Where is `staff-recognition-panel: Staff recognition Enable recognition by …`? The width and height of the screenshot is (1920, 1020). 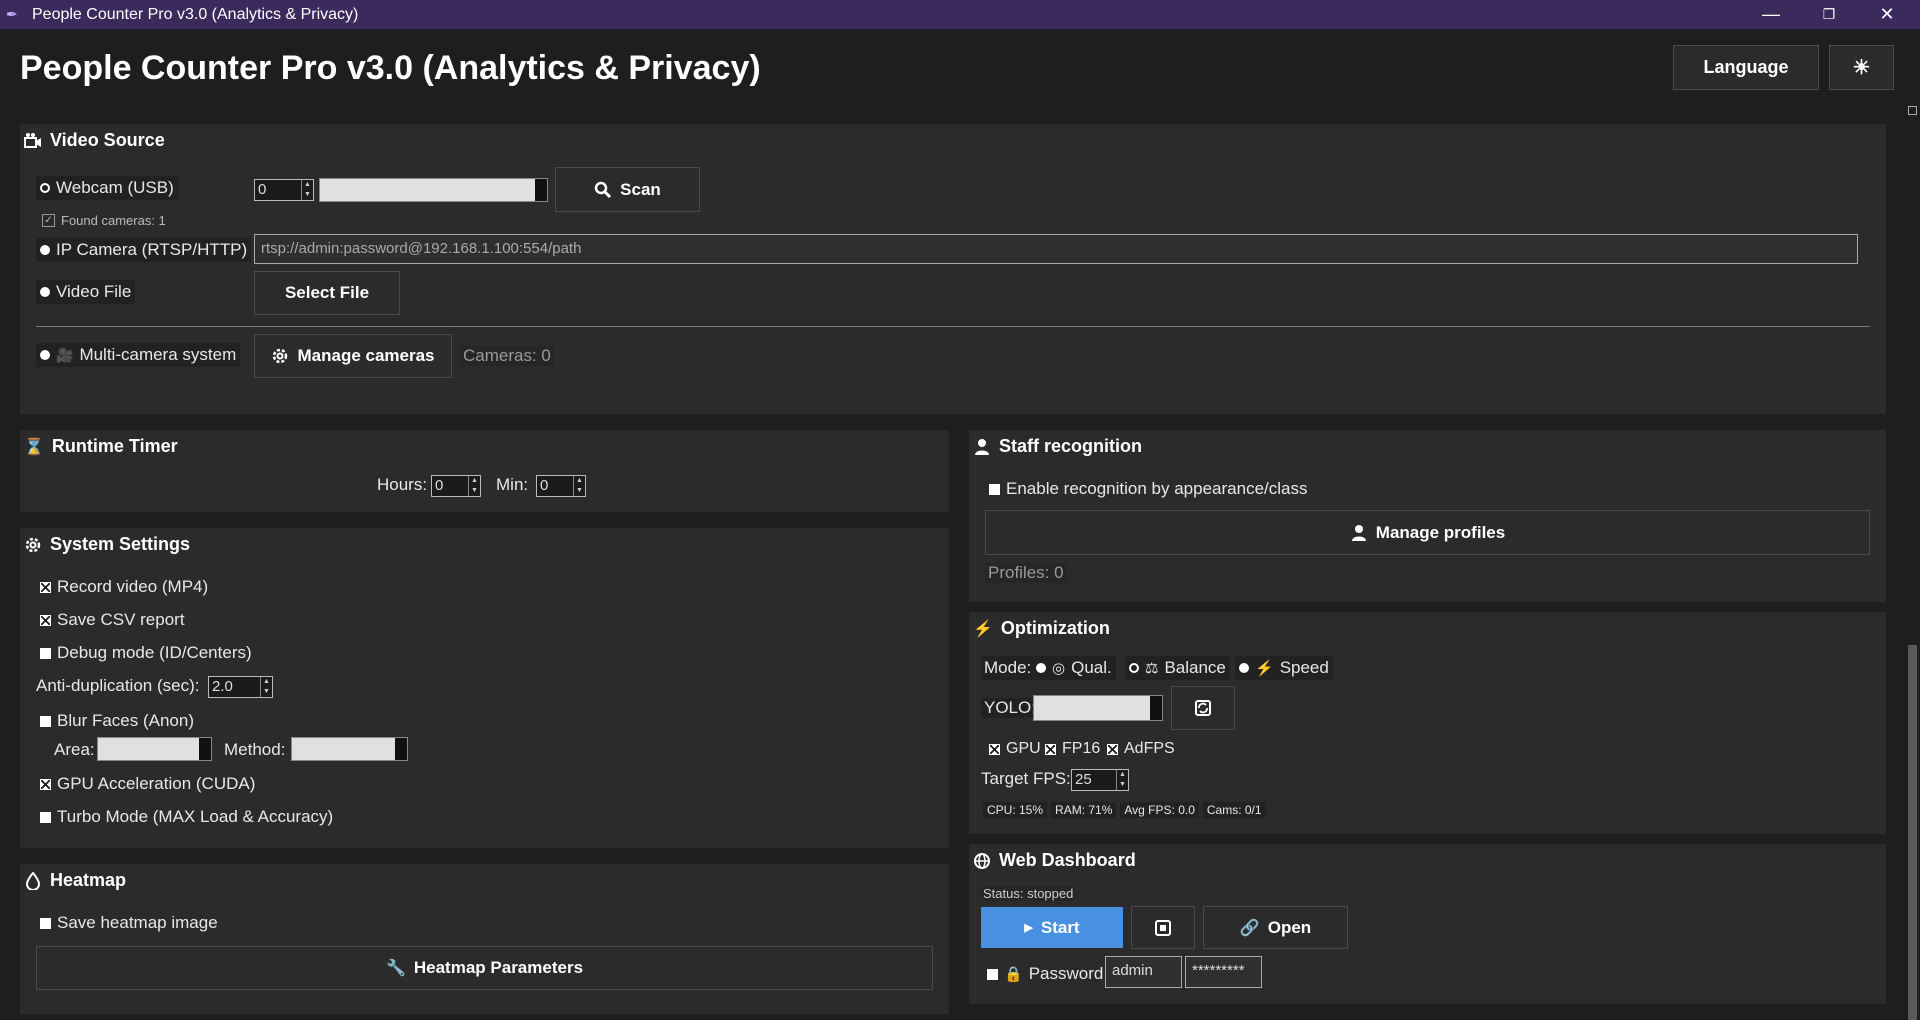
staff-recognition-panel: Staff recognition Enable recognition by … is located at coordinates (1427, 516).